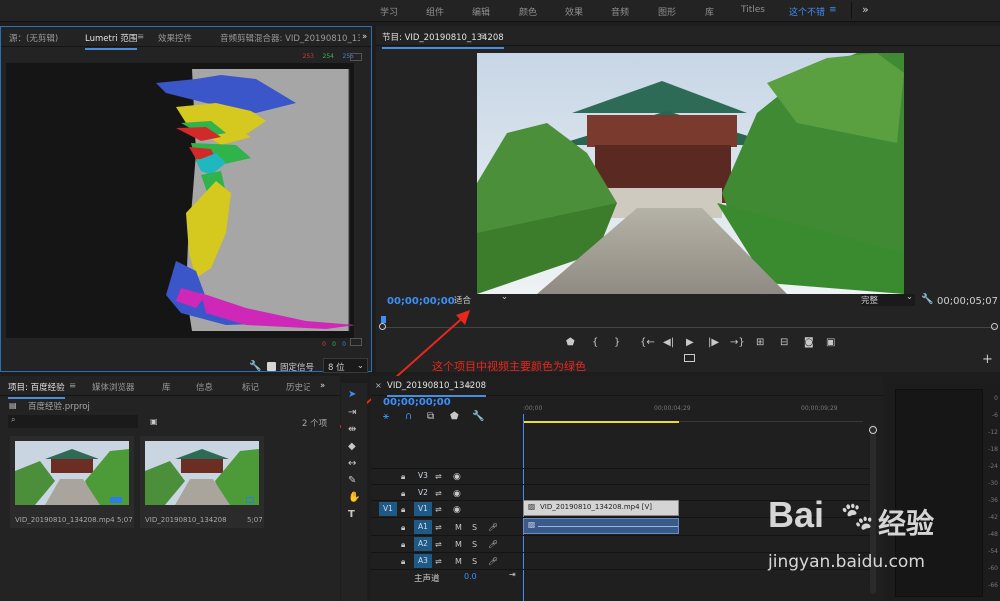 The image size is (1000, 601). What do you see at coordinates (809, 343) in the screenshot?
I see `camera-icon: ◙` at bounding box center [809, 343].